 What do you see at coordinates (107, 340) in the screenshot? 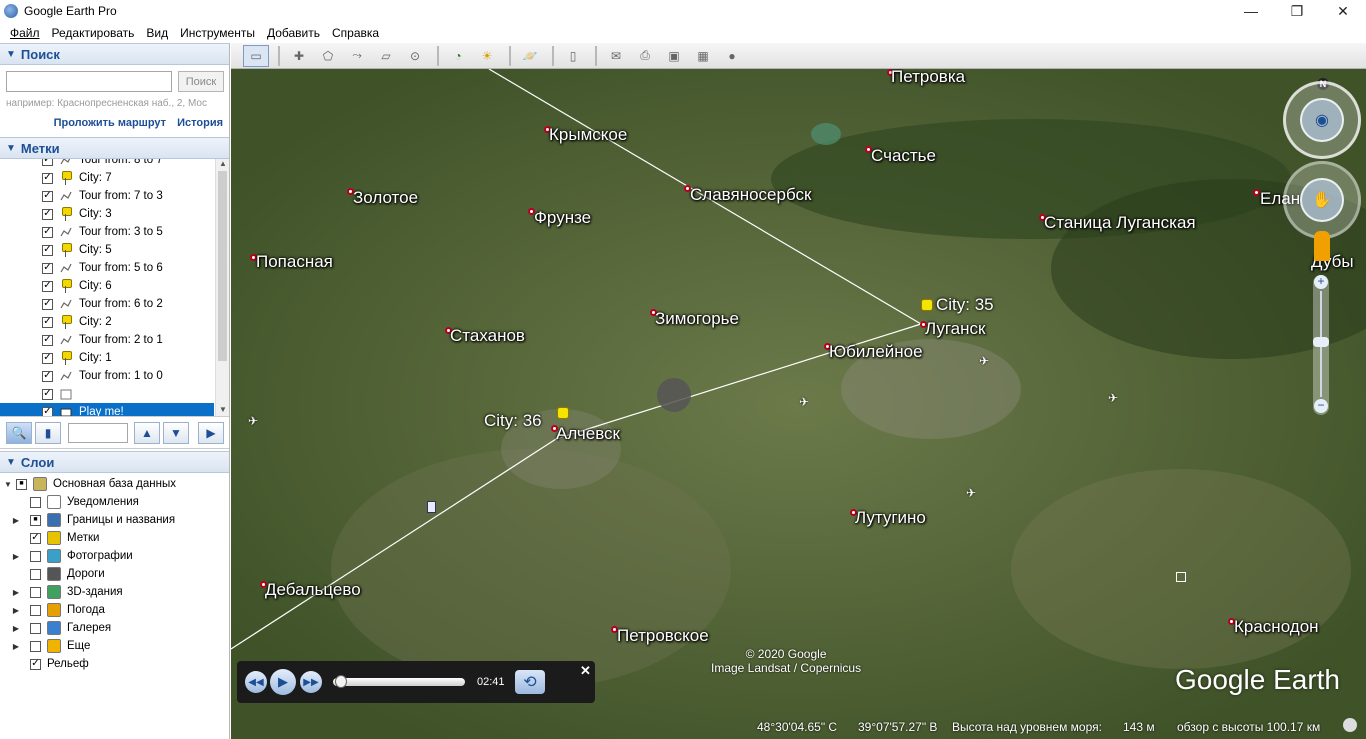
I see `places-item: ✓ Tour from: 2 to 1` at bounding box center [107, 340].